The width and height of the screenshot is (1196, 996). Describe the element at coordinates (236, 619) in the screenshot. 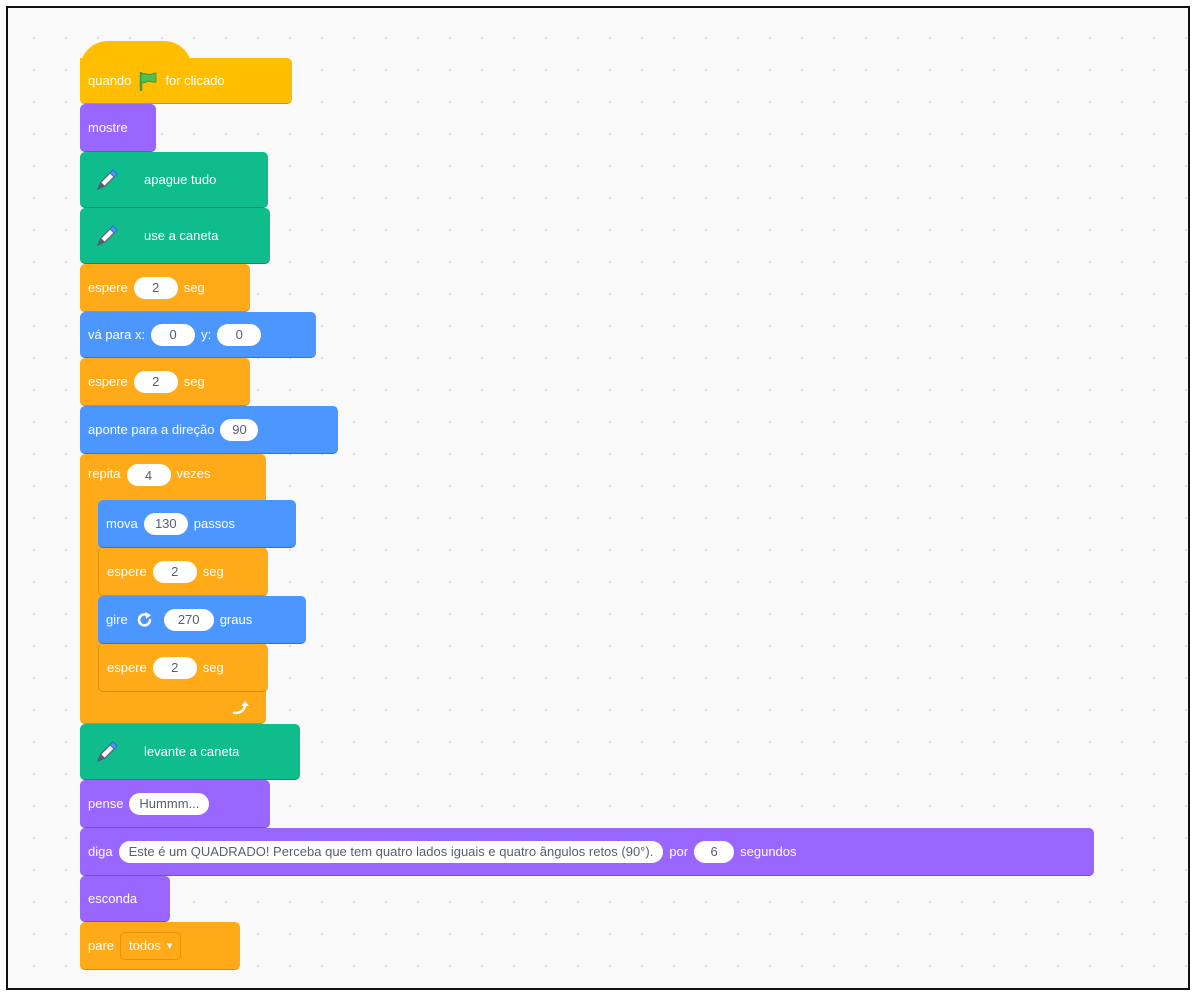

I see `turn-unit: graus` at that location.